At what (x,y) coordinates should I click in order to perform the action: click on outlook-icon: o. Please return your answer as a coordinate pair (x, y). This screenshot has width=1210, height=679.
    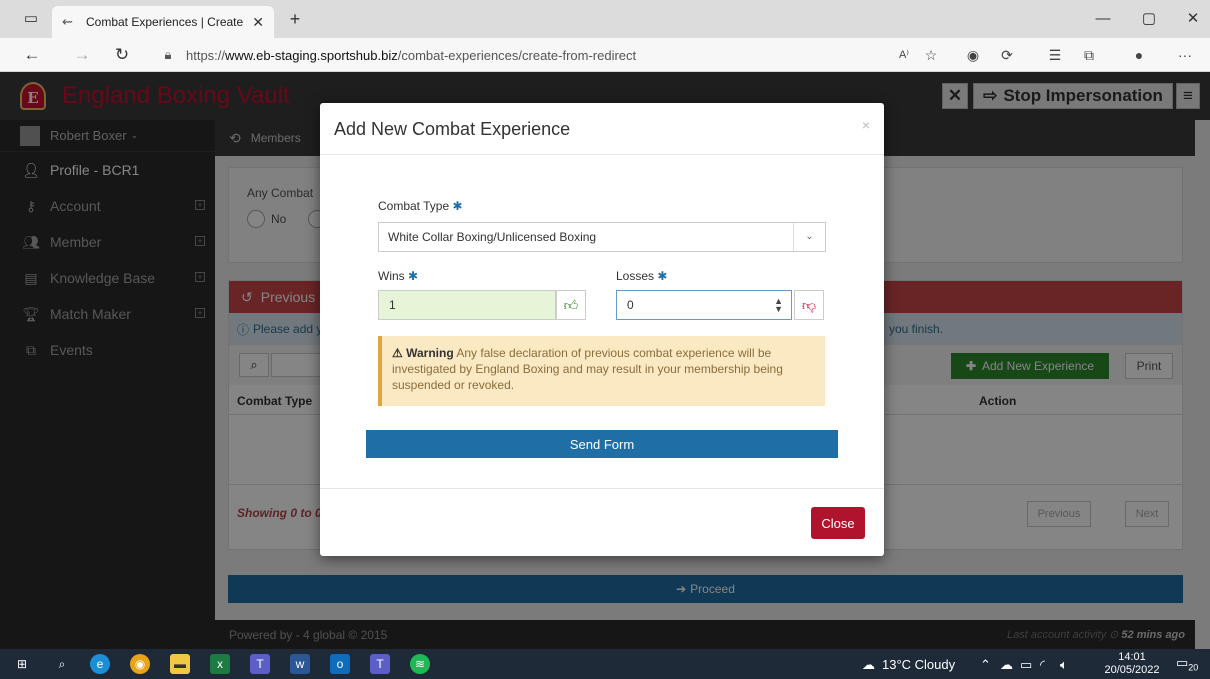
    Looking at the image, I should click on (340, 664).